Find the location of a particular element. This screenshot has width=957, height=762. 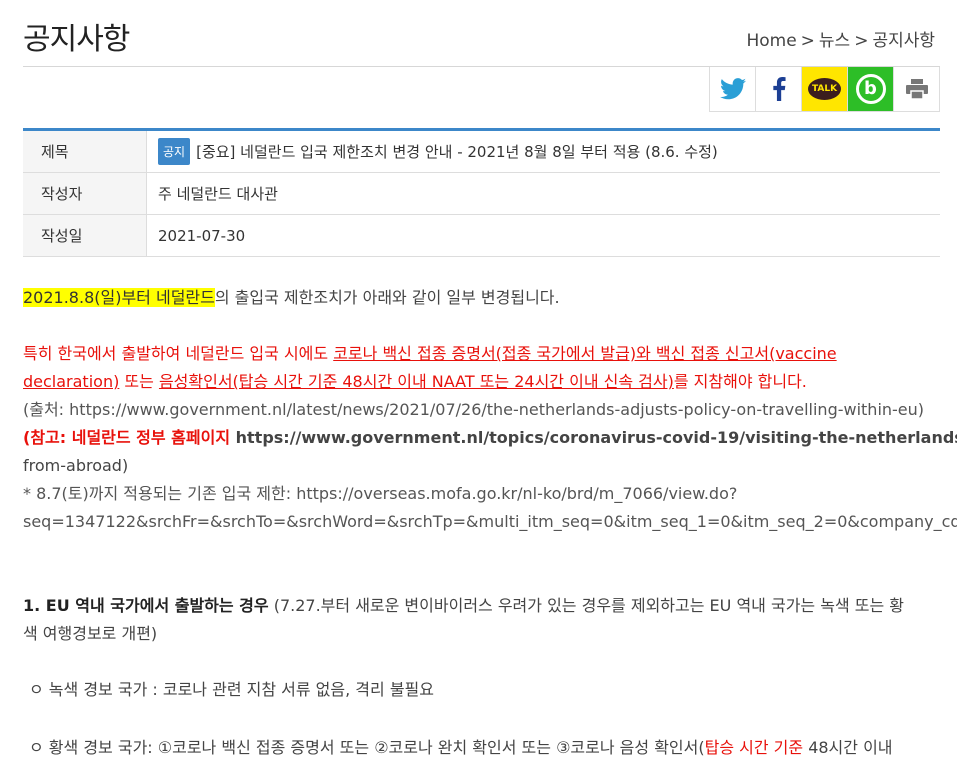

twitter-icon is located at coordinates (732, 89).